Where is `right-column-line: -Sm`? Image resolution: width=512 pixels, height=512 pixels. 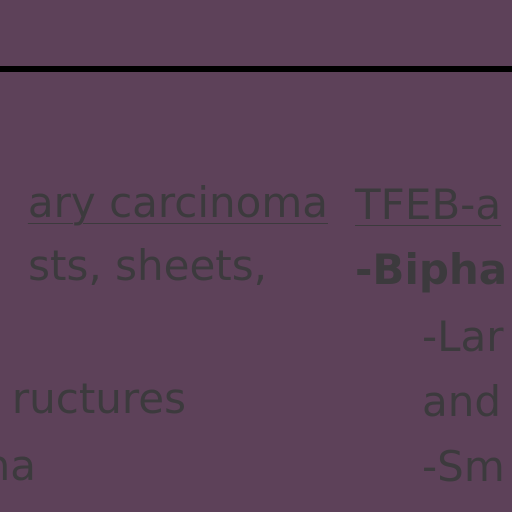 right-column-line: -Sm is located at coordinates (463, 466).